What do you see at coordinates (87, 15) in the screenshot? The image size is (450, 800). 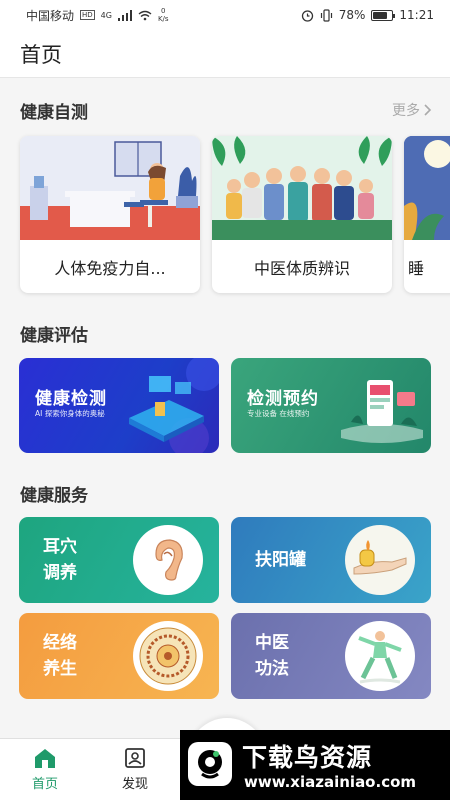 I see `hd-badge: HD` at bounding box center [87, 15].